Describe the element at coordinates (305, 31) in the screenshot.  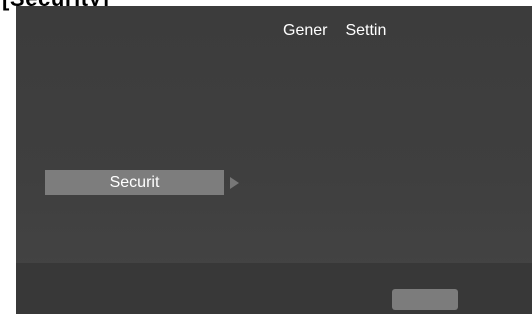
I see `tab-general: Gener` at that location.